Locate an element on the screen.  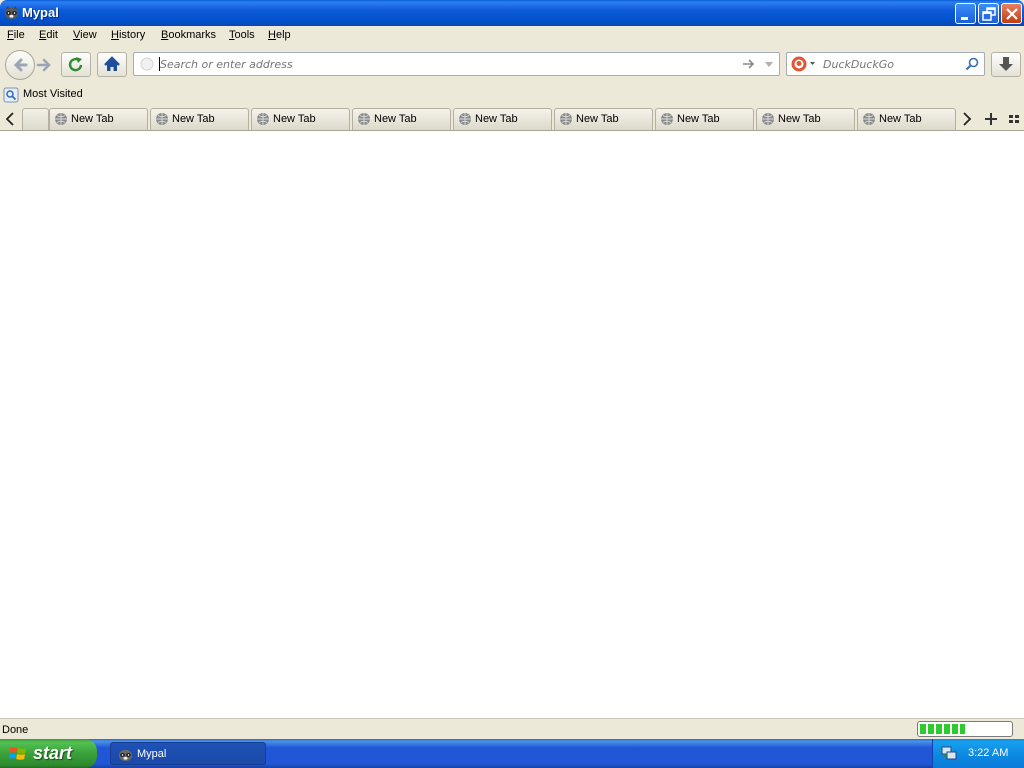
forward-arrow-icon is located at coordinates (43, 65).